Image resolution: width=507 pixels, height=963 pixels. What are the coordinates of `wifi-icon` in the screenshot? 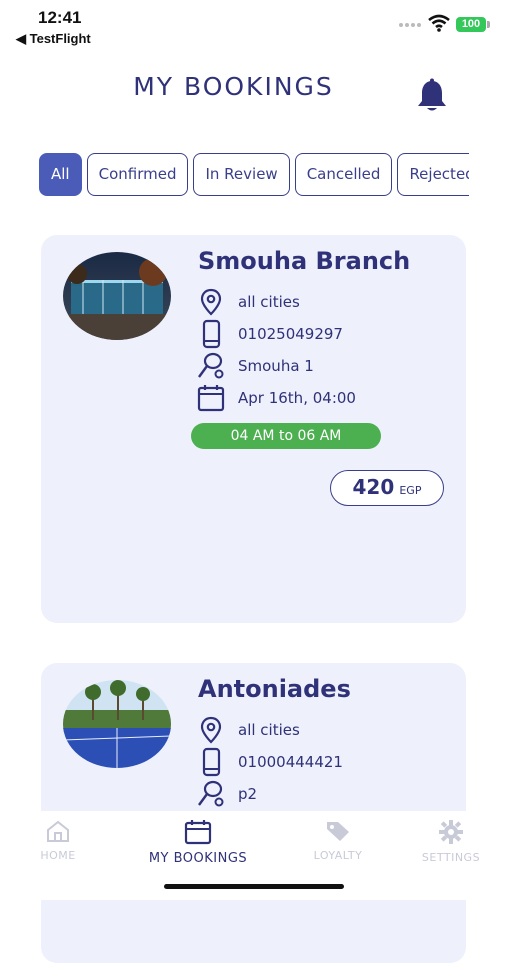 It's located at (439, 23).